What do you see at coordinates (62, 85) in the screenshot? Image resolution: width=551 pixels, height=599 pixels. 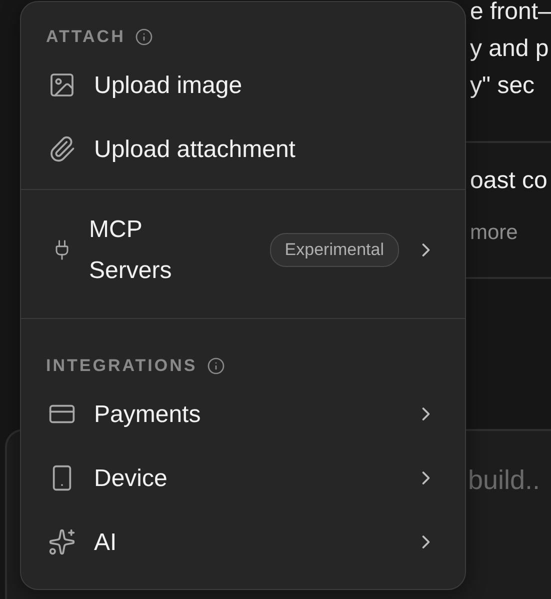 I see `image-icon` at bounding box center [62, 85].